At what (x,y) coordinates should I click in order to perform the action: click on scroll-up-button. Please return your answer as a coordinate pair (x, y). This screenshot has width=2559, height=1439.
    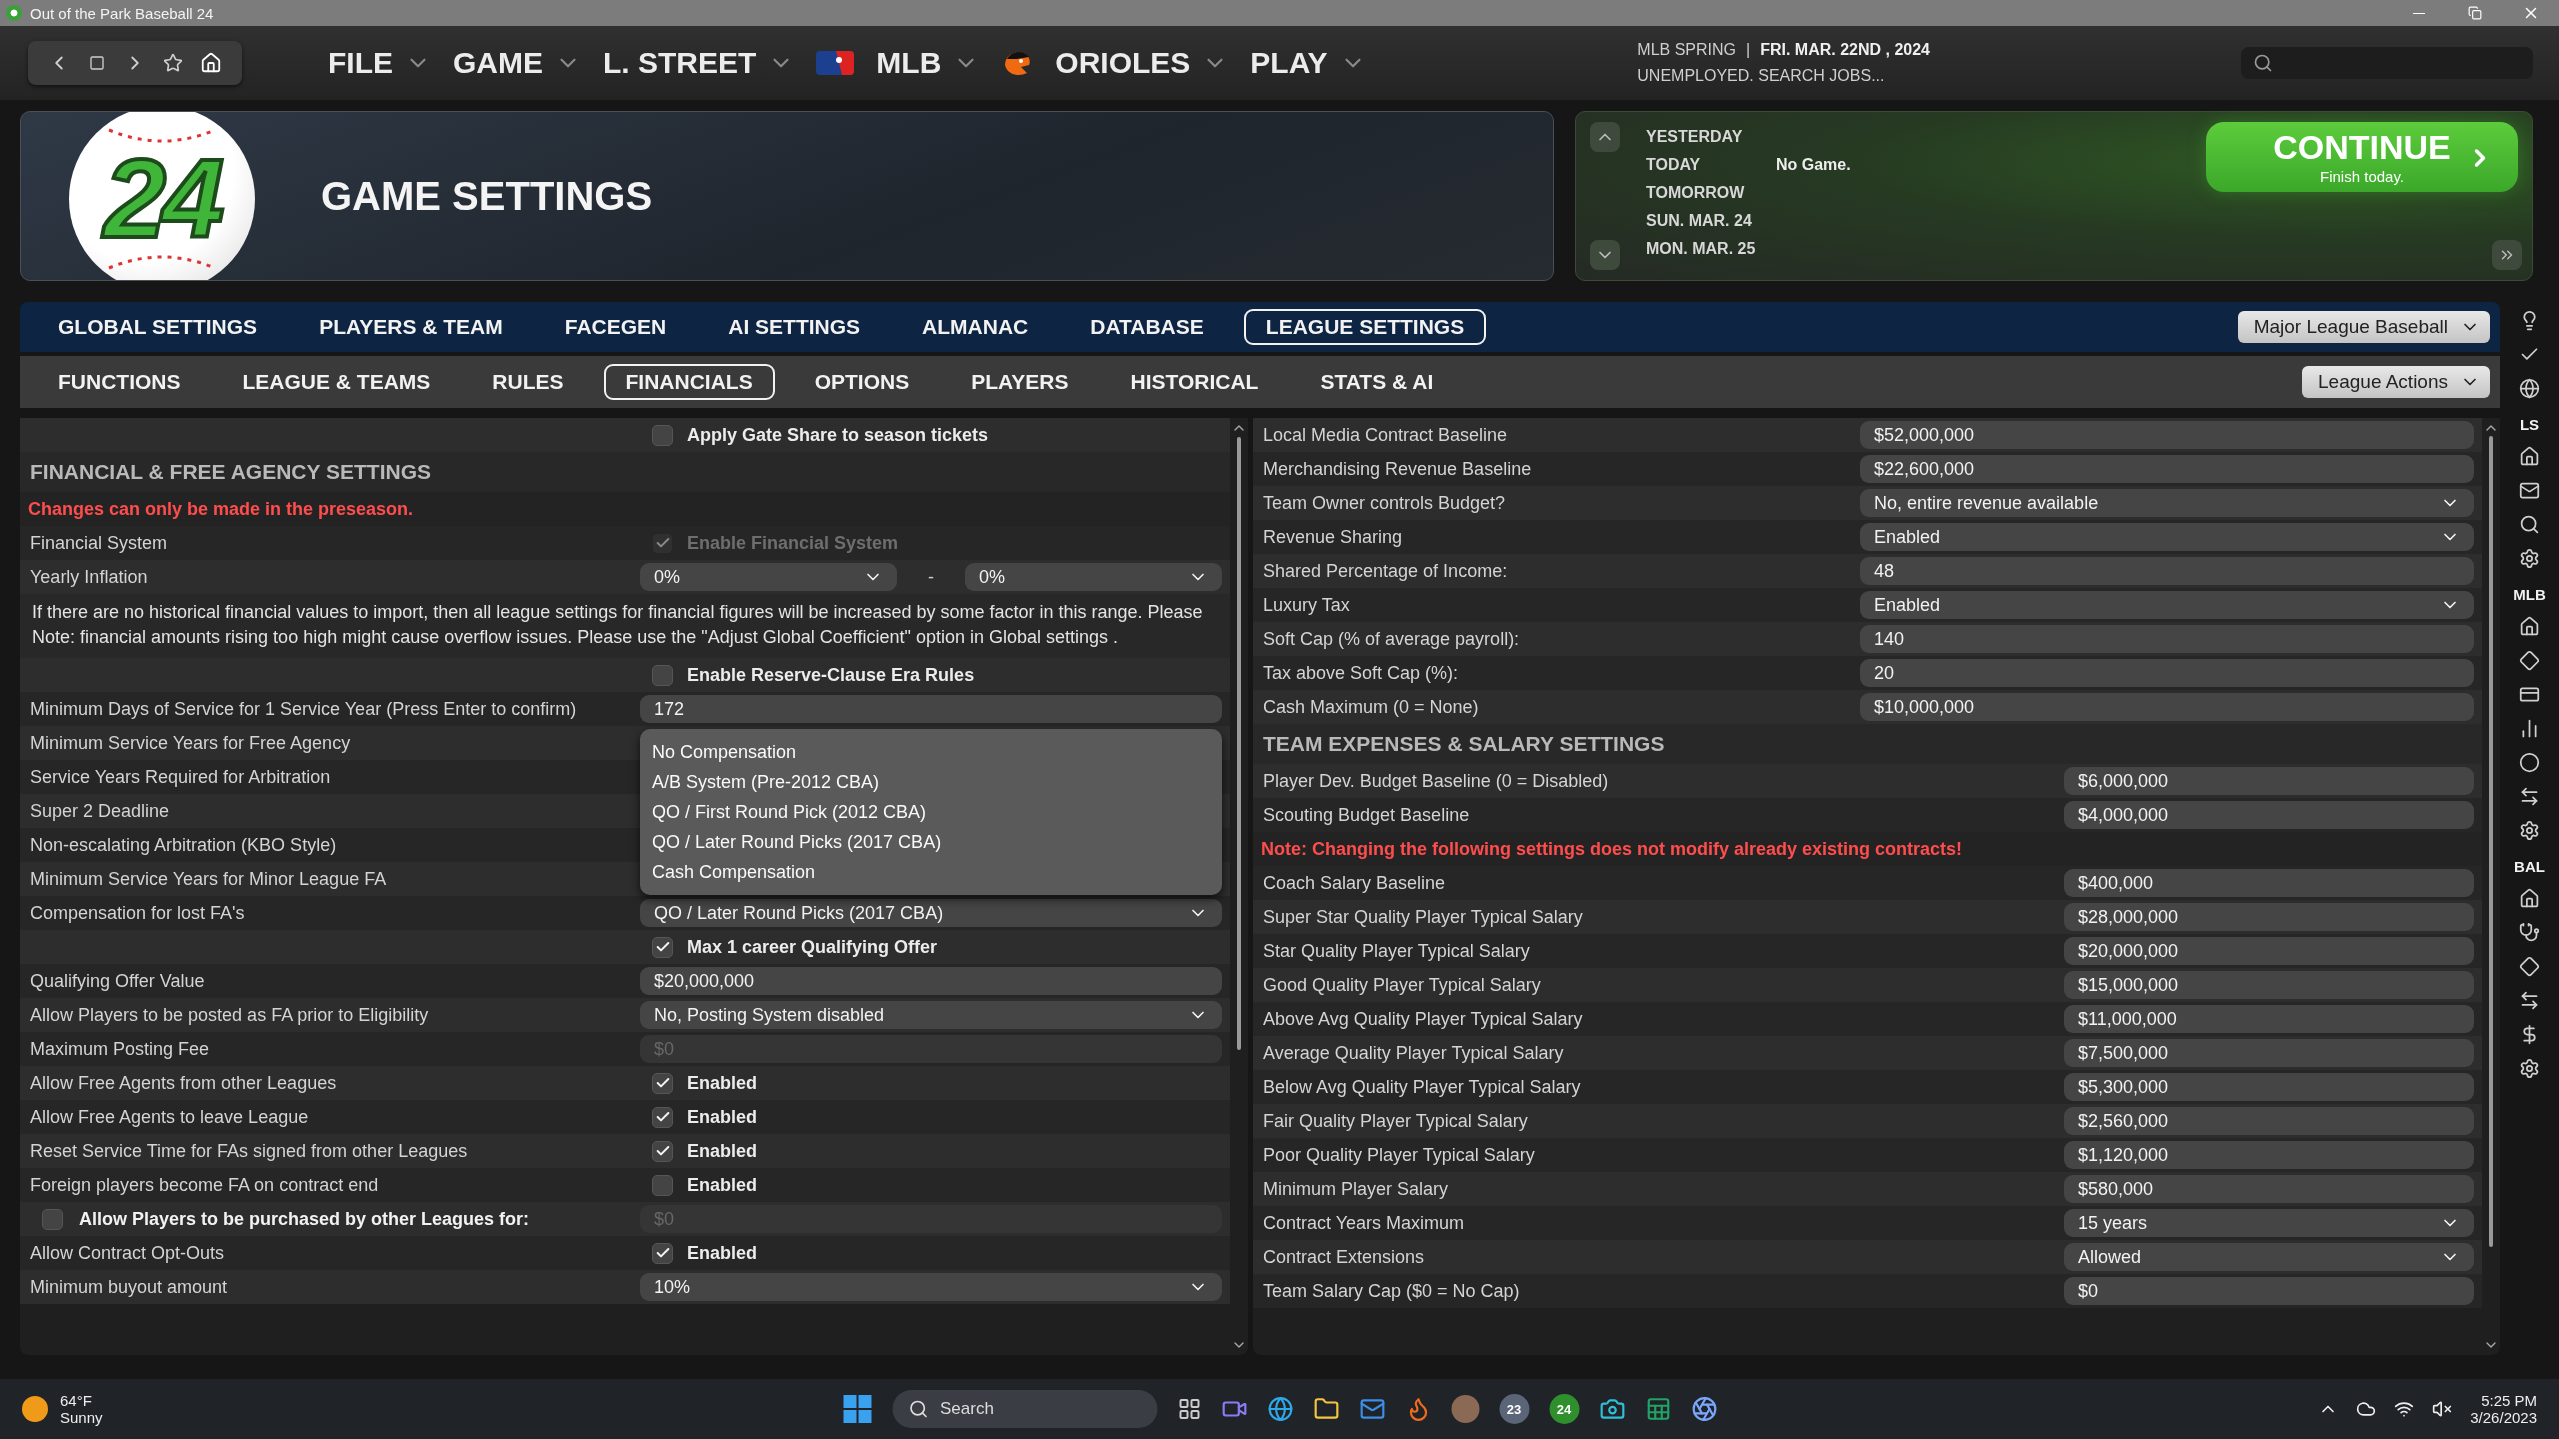
    Looking at the image, I should click on (1605, 137).